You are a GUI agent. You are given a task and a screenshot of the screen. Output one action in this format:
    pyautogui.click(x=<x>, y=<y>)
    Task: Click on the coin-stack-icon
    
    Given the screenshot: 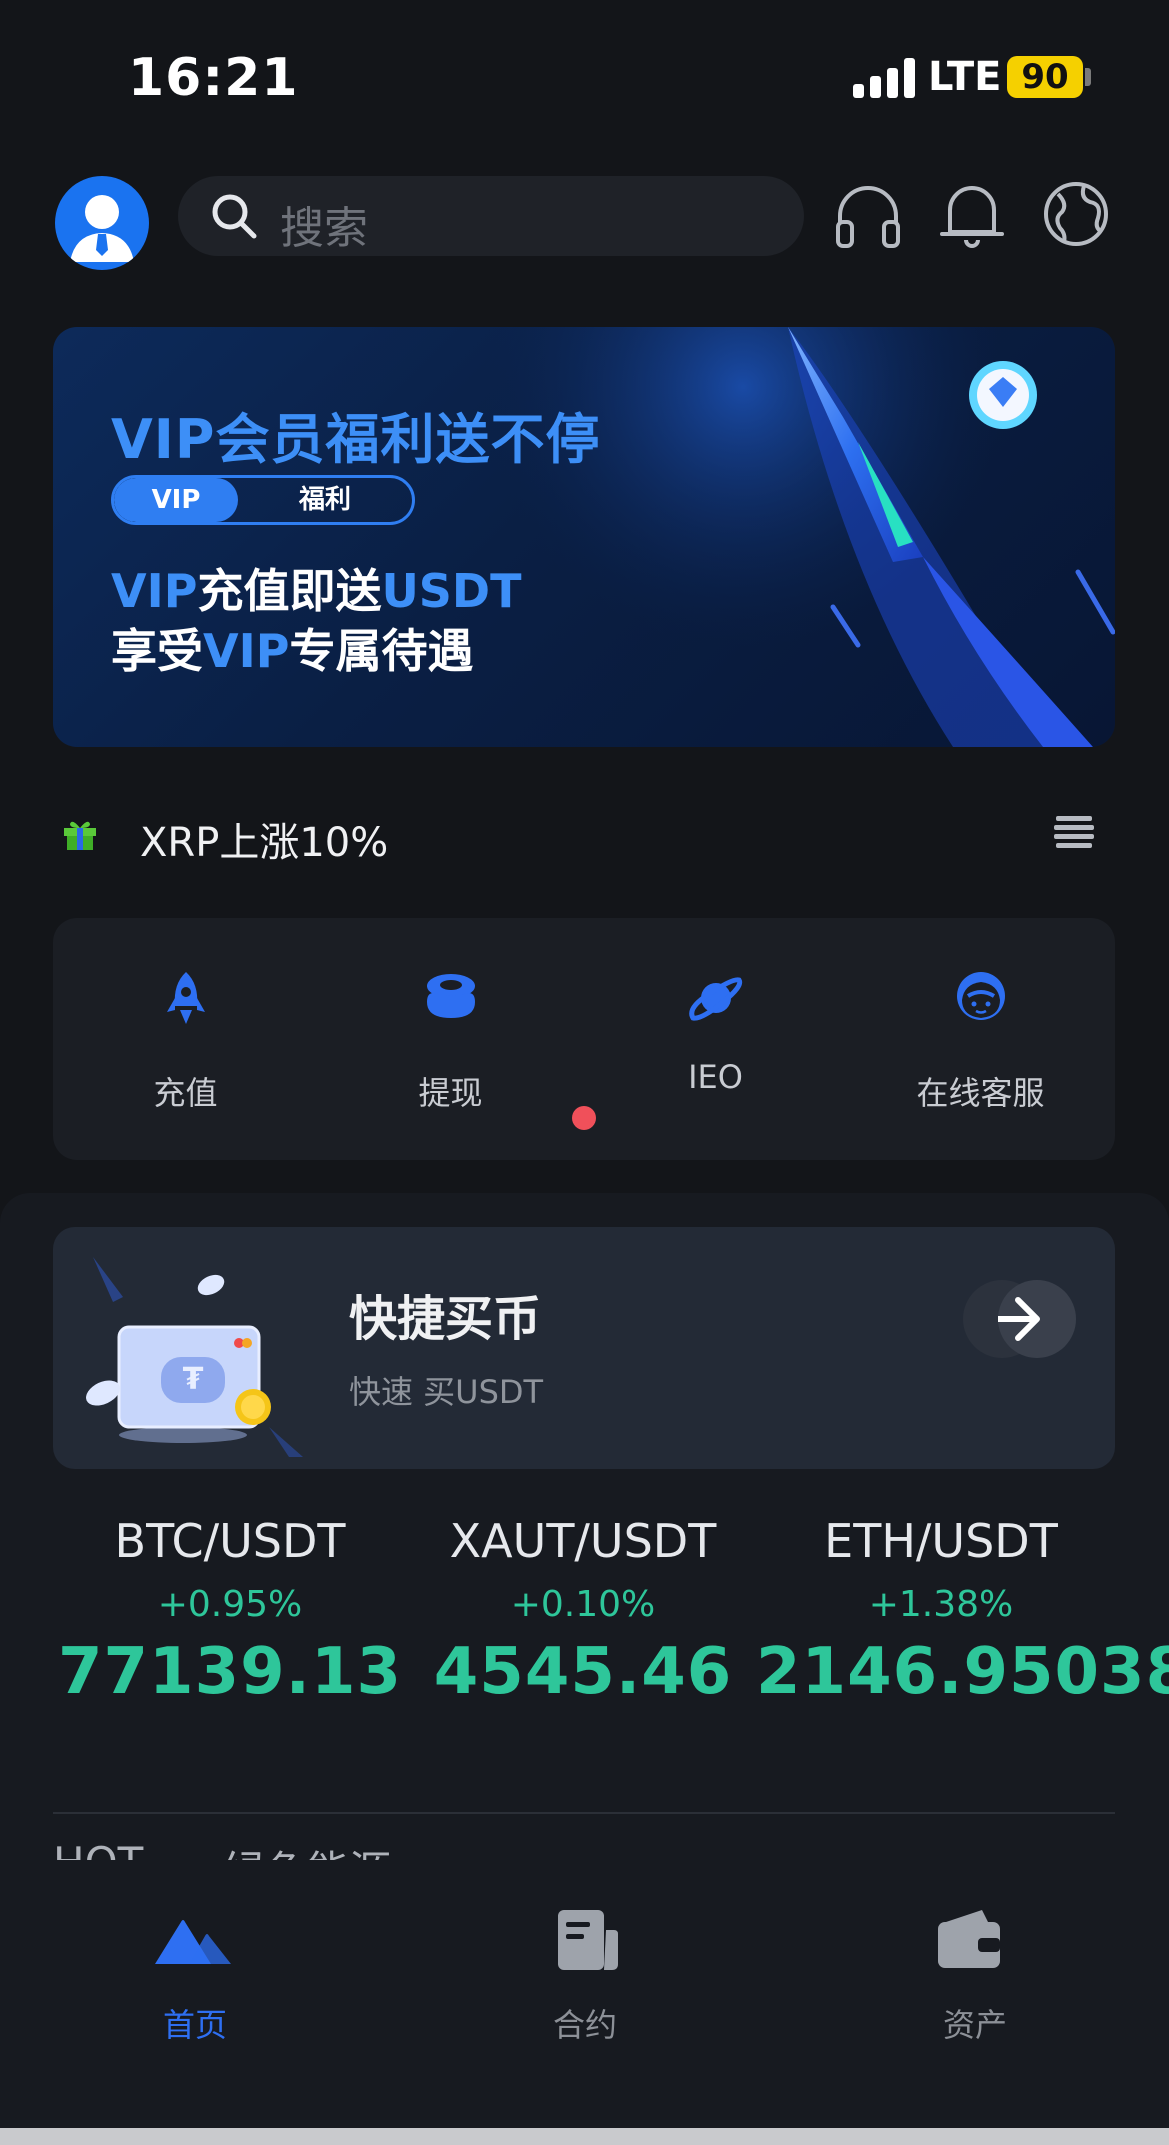 What is the action you would take?
    pyautogui.click(x=451, y=996)
    